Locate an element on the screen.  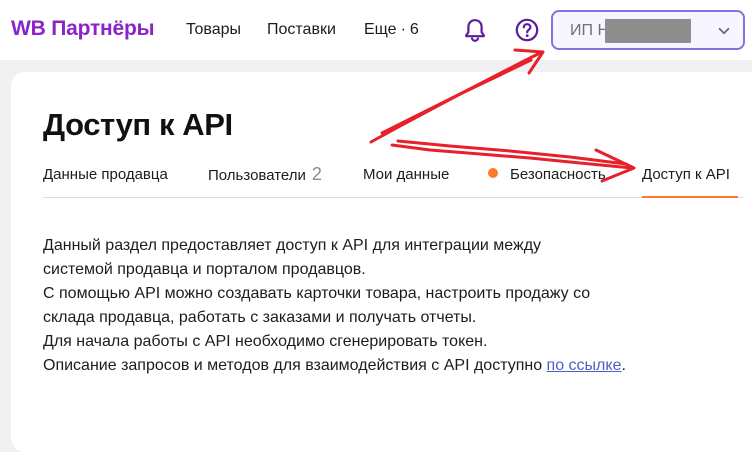
tab-api-access: Доступ к API is located at coordinates (686, 174).